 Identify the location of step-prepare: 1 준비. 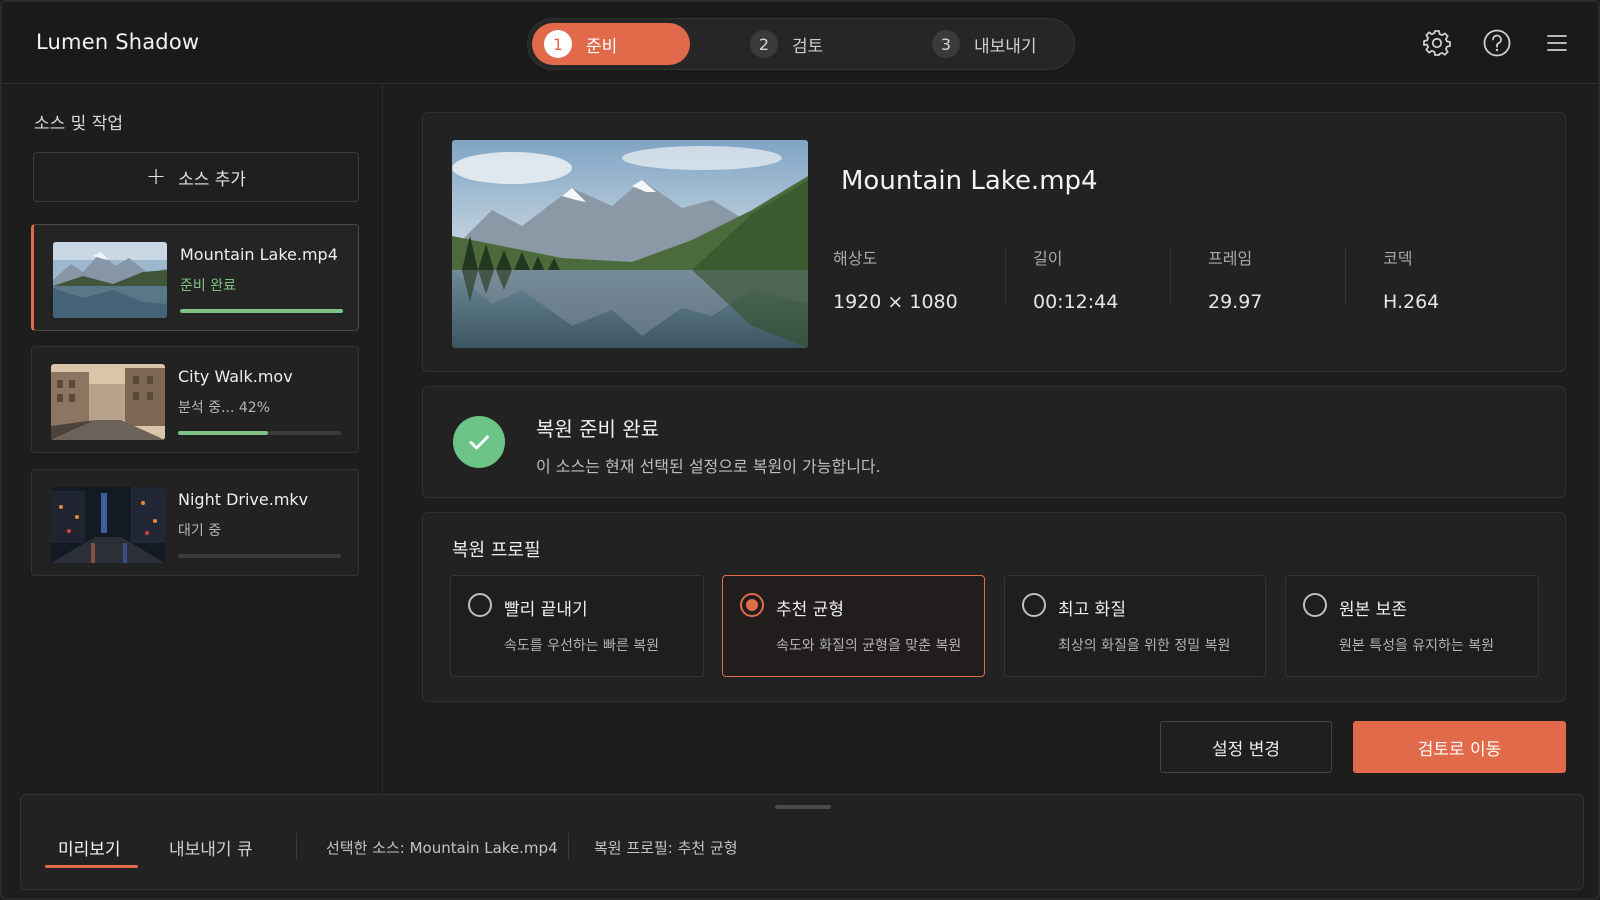
(611, 44).